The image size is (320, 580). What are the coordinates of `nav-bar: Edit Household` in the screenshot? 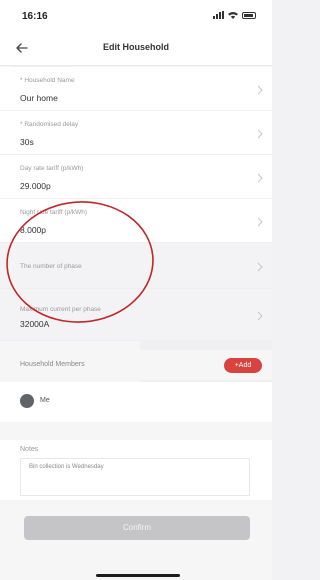 It's located at (136, 48).